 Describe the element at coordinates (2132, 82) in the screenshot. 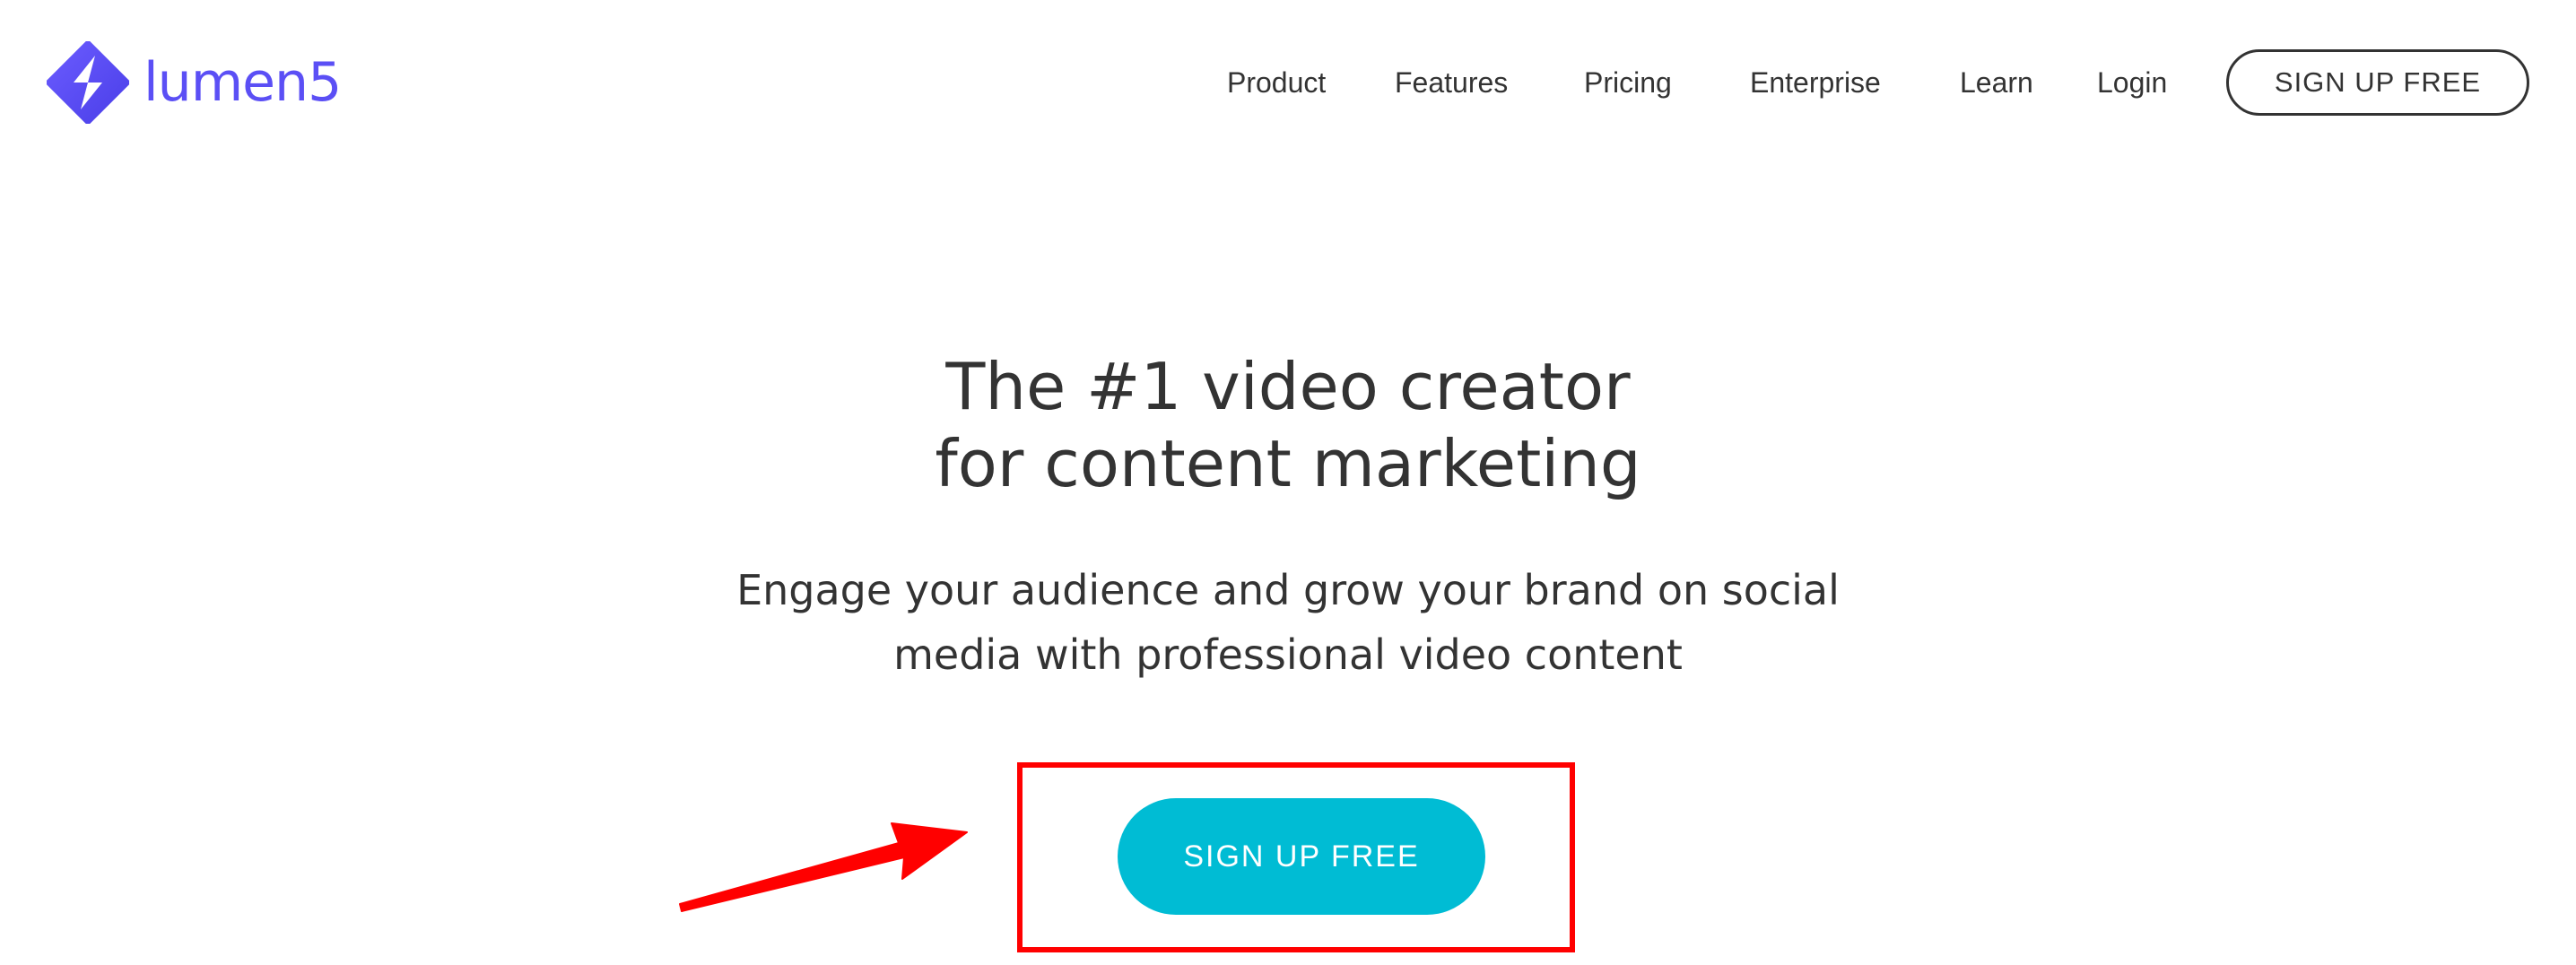

I see `nav-login: Login` at that location.